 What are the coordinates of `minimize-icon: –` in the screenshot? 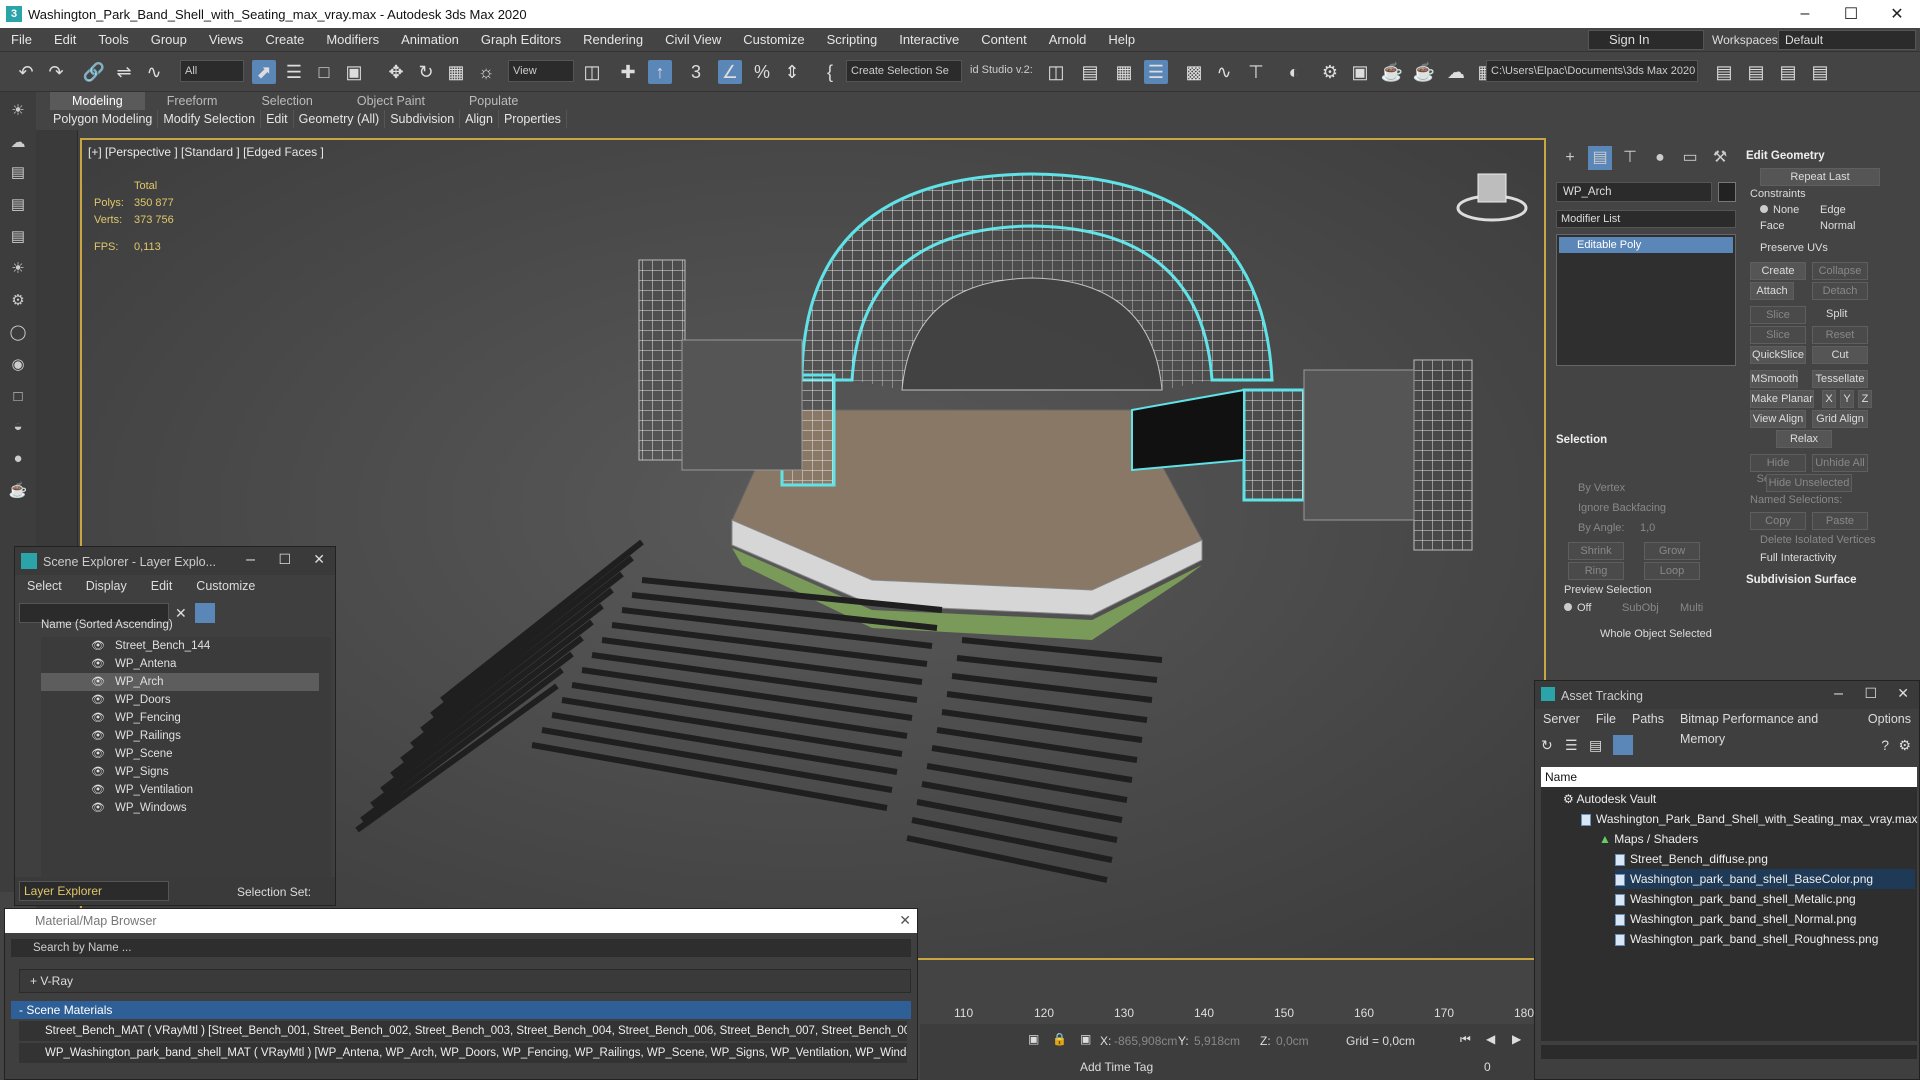 It's located at (250, 560).